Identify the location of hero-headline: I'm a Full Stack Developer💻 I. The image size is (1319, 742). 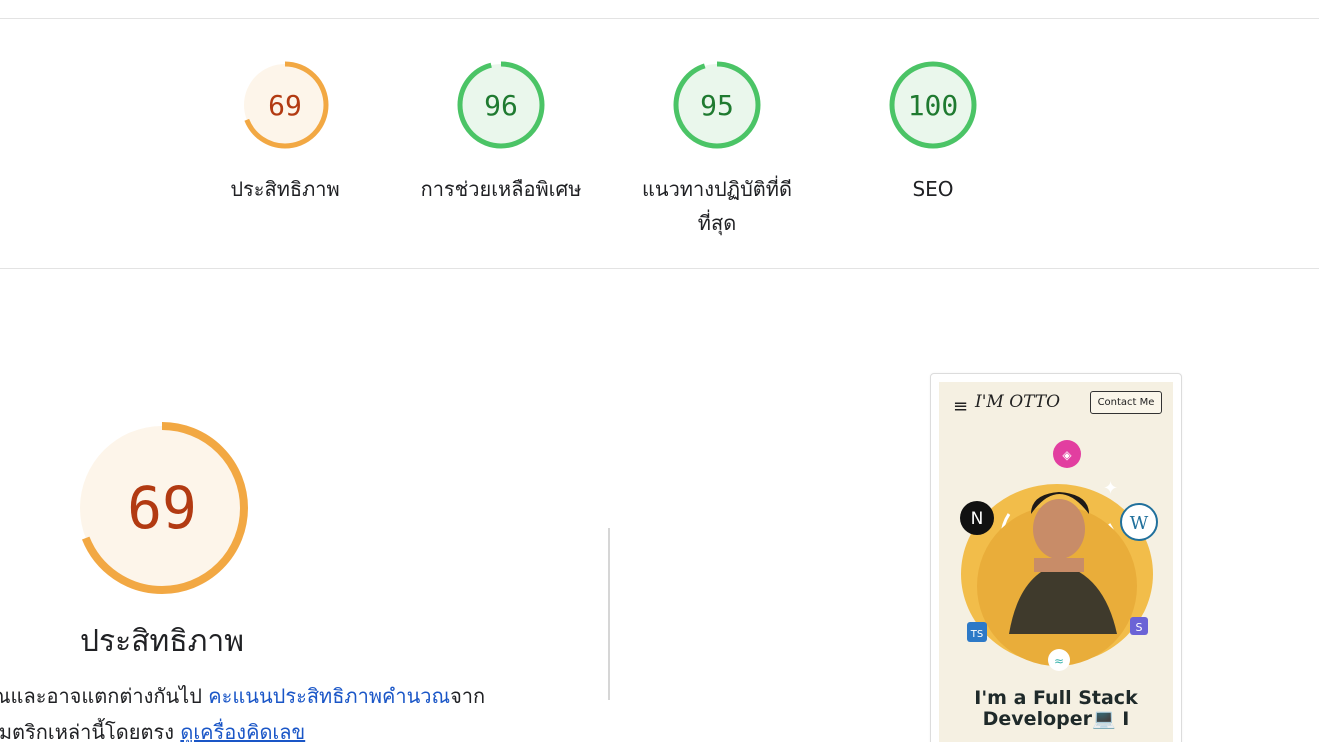
(1056, 709).